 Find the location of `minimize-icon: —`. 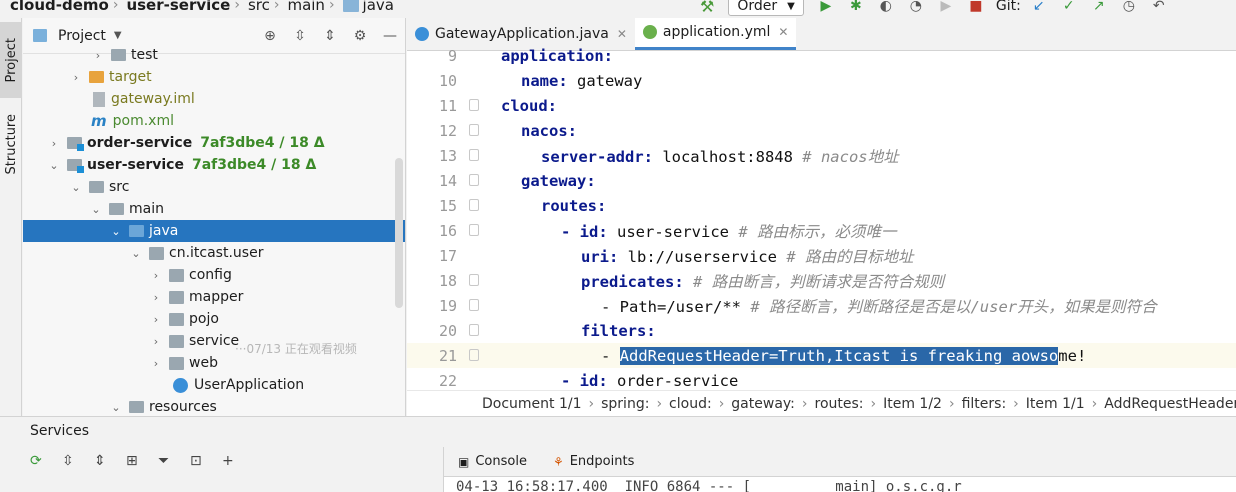

minimize-icon: — is located at coordinates (390, 36).